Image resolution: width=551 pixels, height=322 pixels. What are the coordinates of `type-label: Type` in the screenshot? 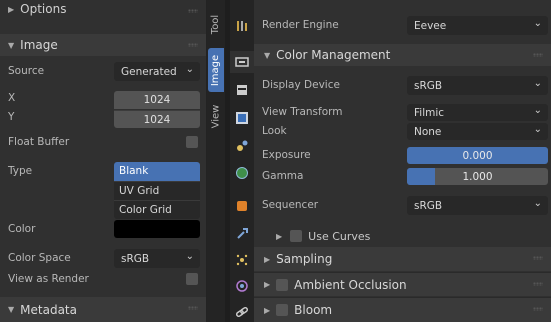 It's located at (20, 171).